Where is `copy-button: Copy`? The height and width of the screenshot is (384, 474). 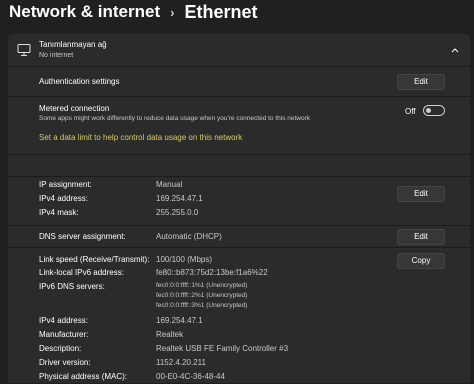
copy-button: Copy is located at coordinates (421, 261).